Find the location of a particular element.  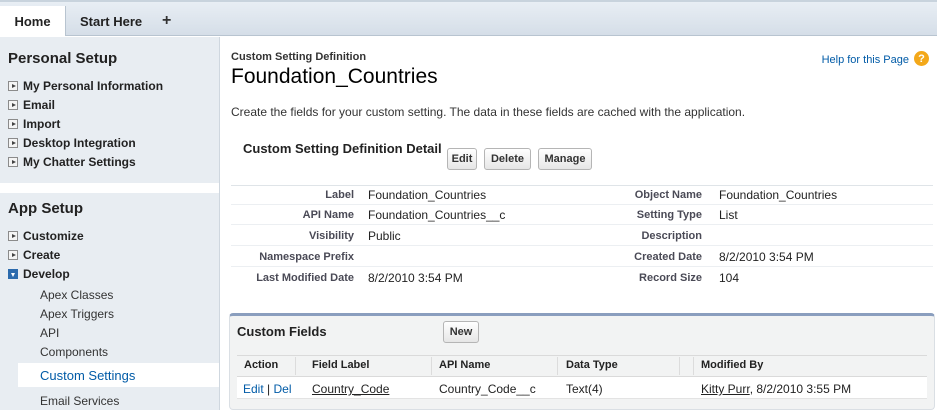

sidebar-item-api: API is located at coordinates (49, 333).